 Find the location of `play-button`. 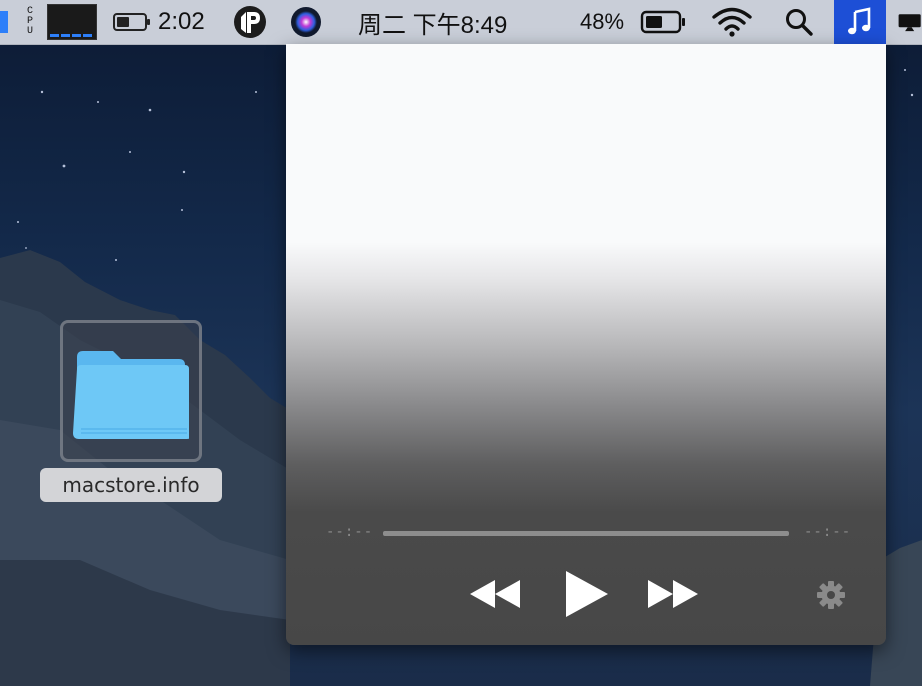

play-button is located at coordinates (586, 594).